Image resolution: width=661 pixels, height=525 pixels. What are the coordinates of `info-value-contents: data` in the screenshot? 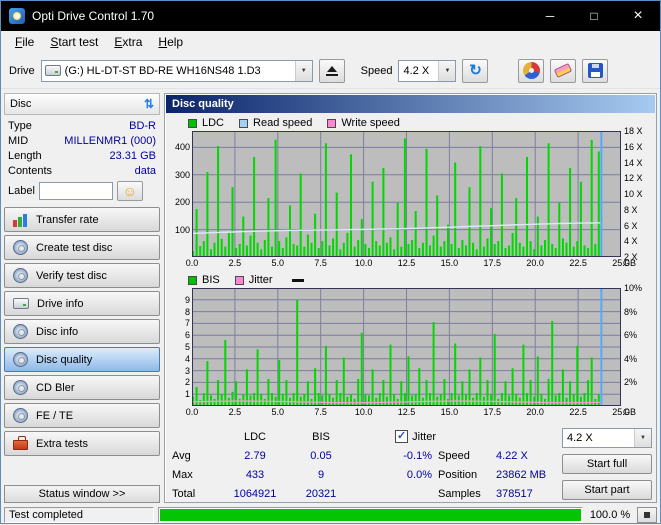 It's located at (145, 171).